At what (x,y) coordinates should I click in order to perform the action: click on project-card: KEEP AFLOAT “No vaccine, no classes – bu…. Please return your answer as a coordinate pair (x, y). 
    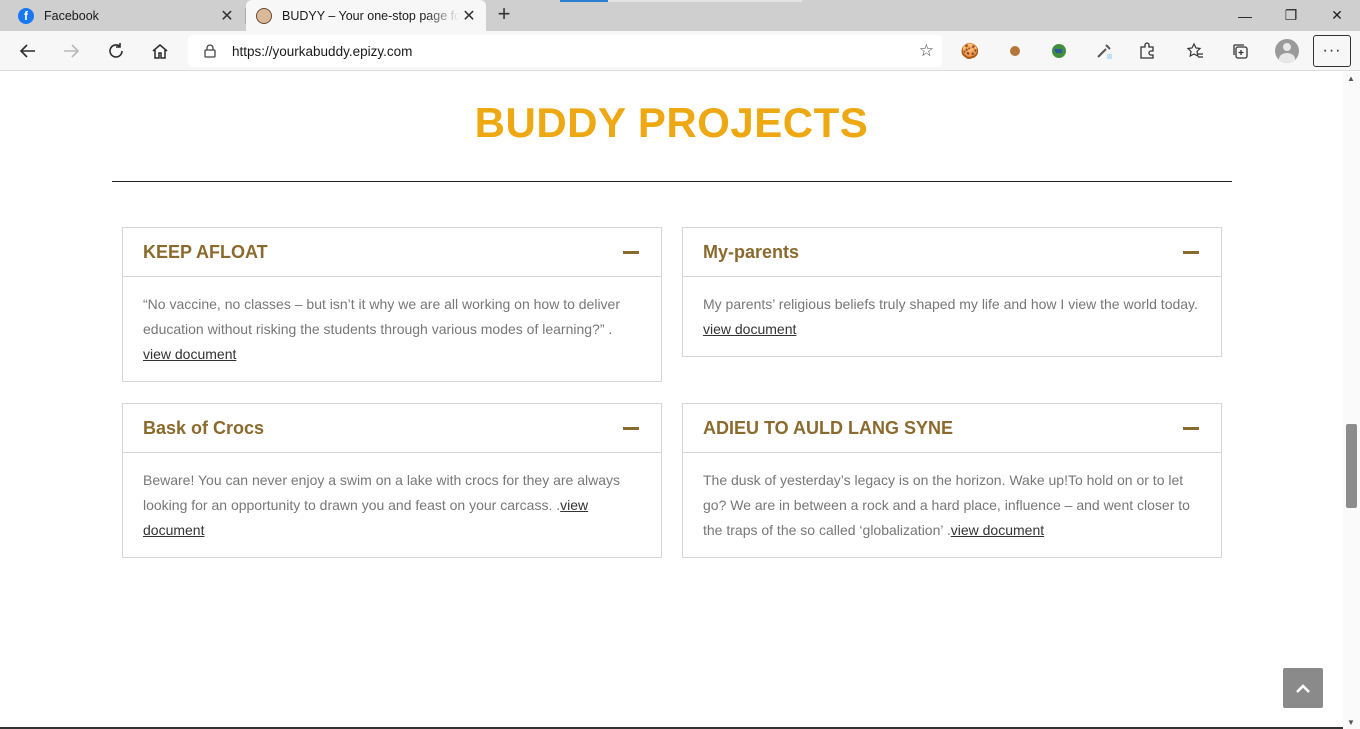
    Looking at the image, I should click on (392, 304).